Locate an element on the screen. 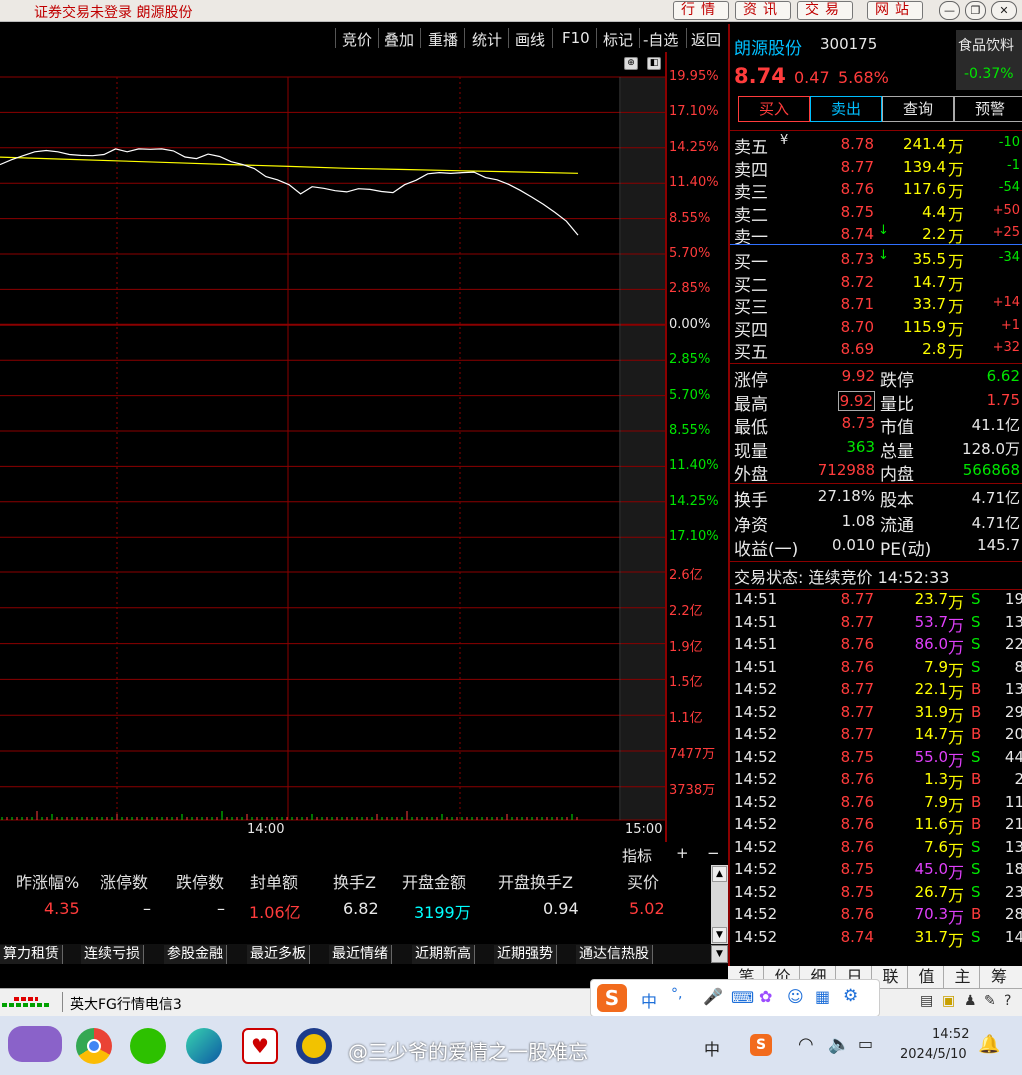 The width and height of the screenshot is (1022, 1075). microphone-icon: 🎤 is located at coordinates (713, 996).